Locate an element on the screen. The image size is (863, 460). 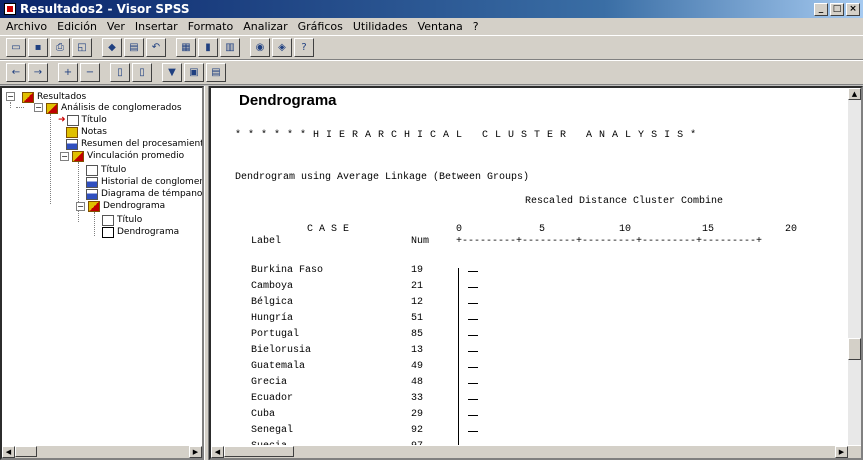
insert-title-icon: ▣ is located at coordinates (194, 72).